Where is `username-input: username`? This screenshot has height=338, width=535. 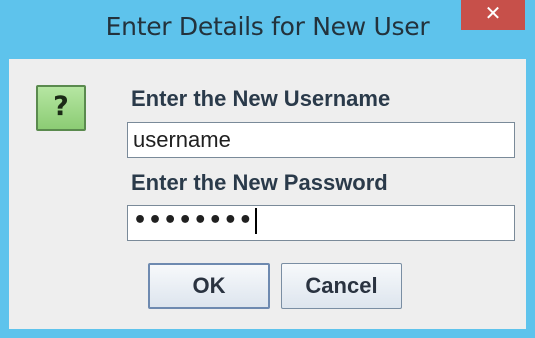
username-input: username is located at coordinates (321, 140).